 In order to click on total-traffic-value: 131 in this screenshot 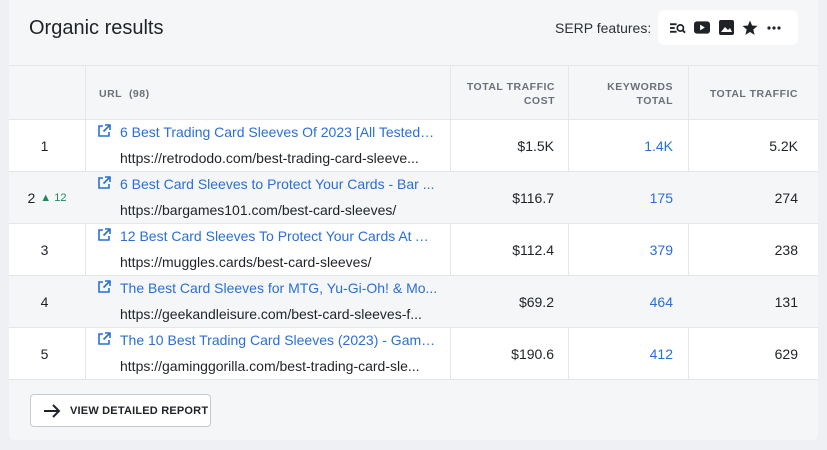, I will do `click(786, 302)`.